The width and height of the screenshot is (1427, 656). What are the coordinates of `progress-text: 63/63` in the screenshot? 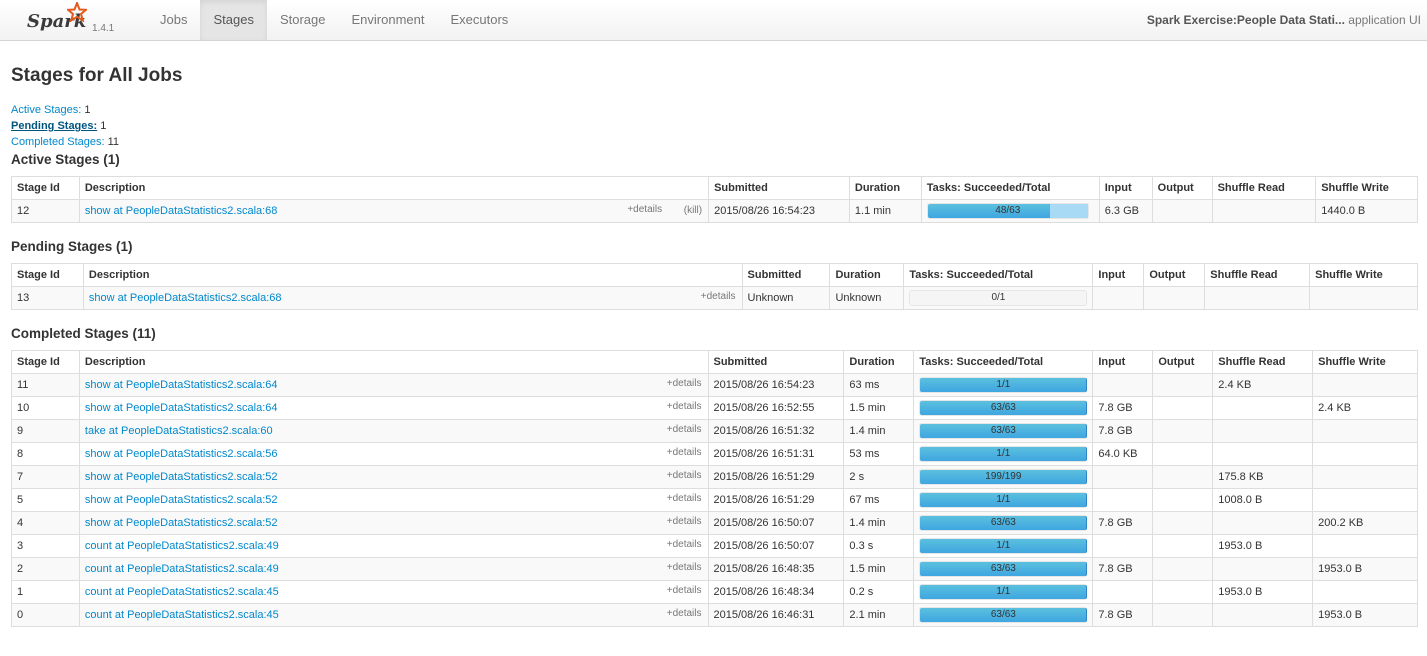 It's located at (1003, 614).